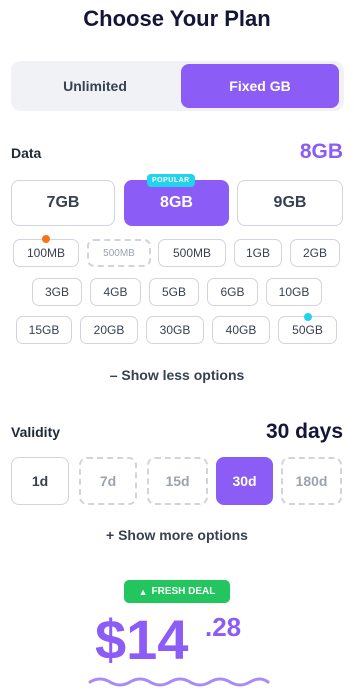 This screenshot has height=695, width=354. Describe the element at coordinates (308, 317) in the screenshot. I see `highlight-indicator-dot` at that location.